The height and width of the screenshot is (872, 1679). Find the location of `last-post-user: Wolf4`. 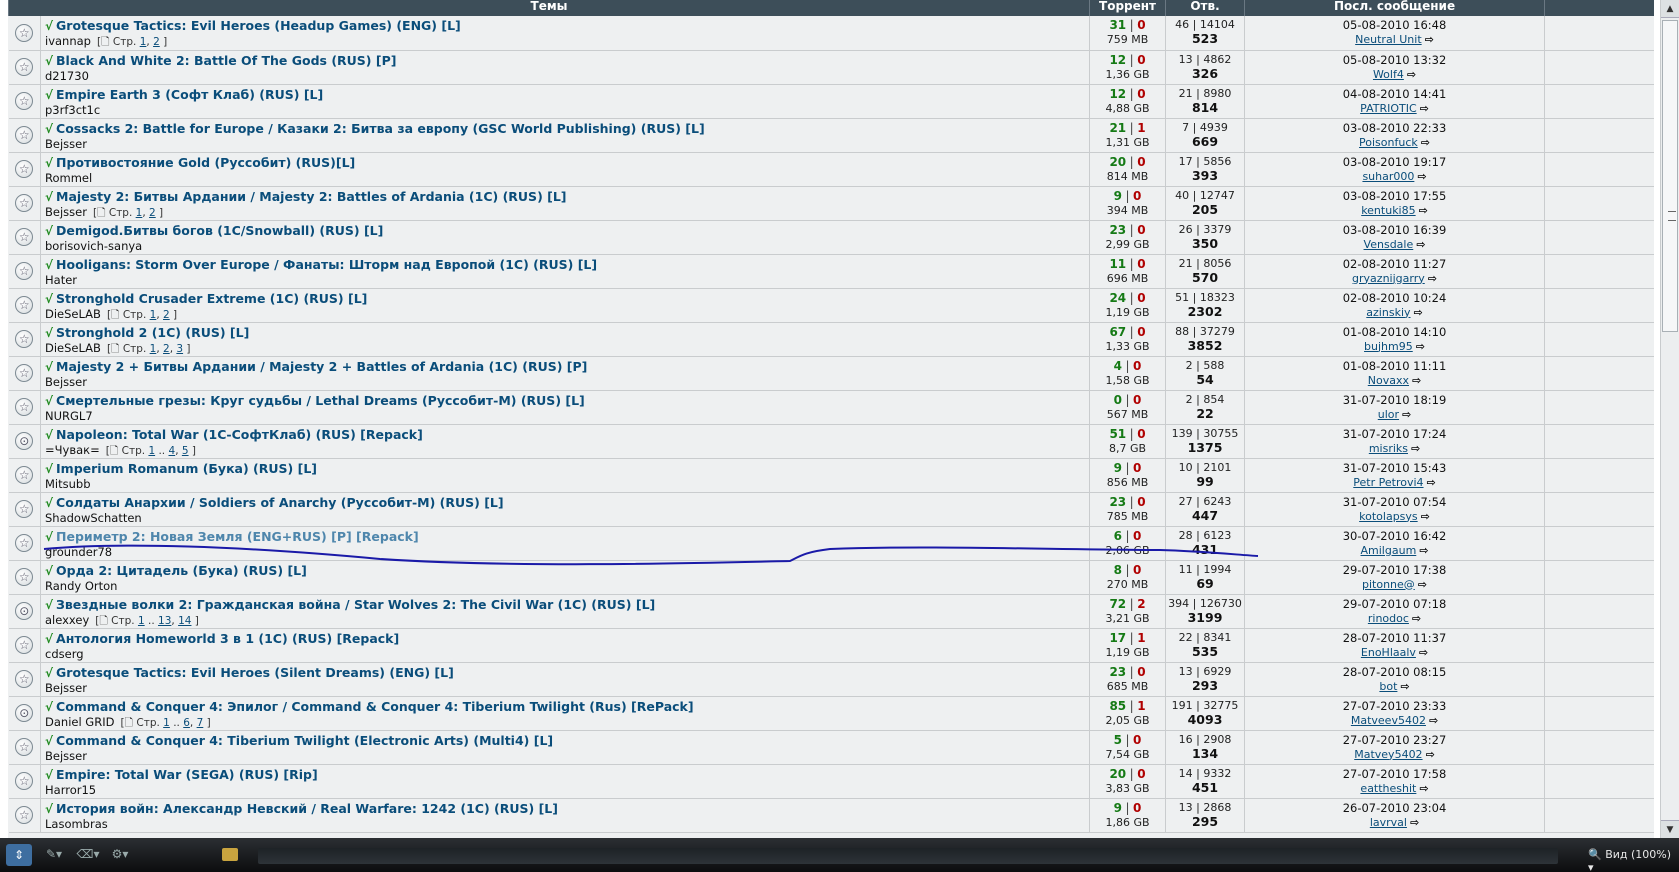

last-post-user: Wolf4 is located at coordinates (1388, 74).